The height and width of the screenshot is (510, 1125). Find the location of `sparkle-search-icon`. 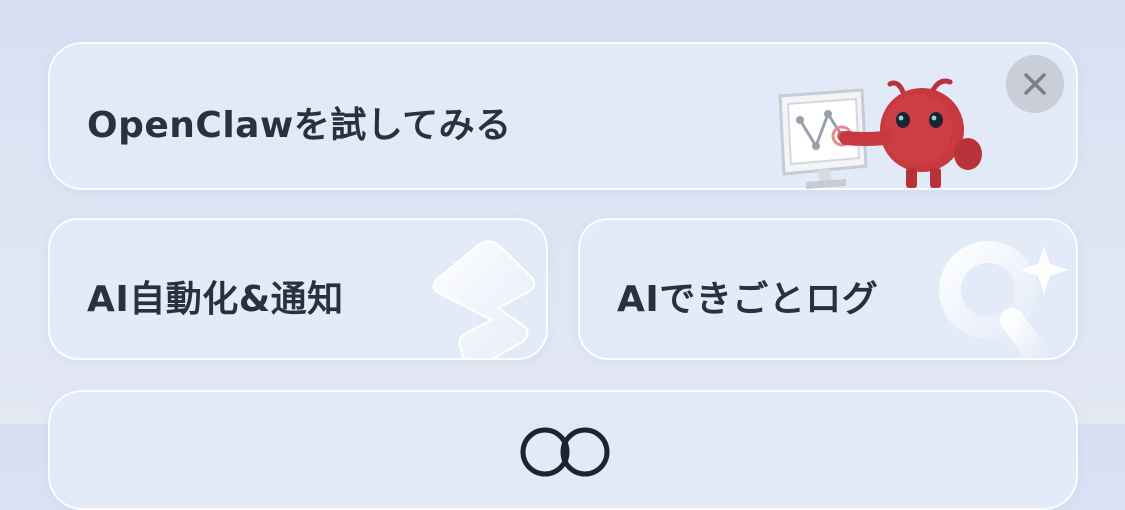

sparkle-search-icon is located at coordinates (1003, 299).